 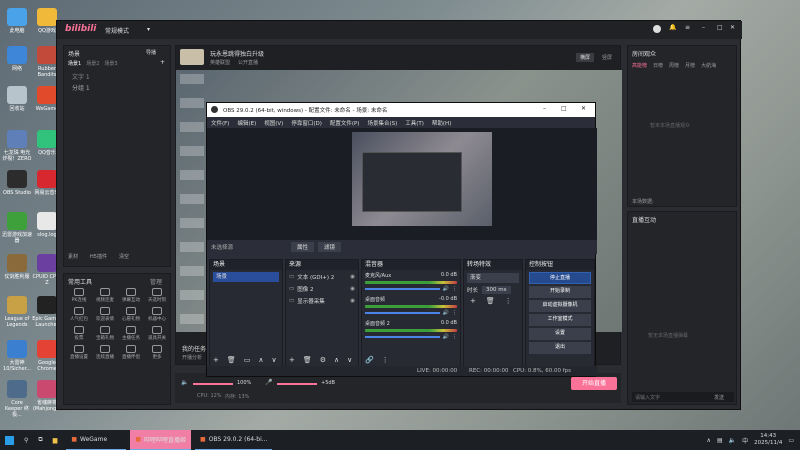 I want to click on scene-tab: 场景2, so click(x=92, y=63).